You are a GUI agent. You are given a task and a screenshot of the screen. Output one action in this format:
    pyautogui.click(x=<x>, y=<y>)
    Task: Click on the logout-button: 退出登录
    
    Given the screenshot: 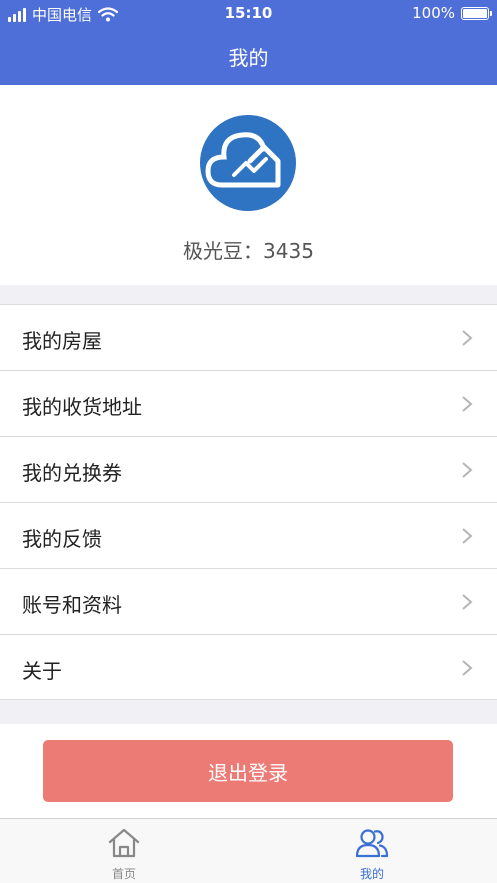 What is the action you would take?
    pyautogui.click(x=248, y=771)
    